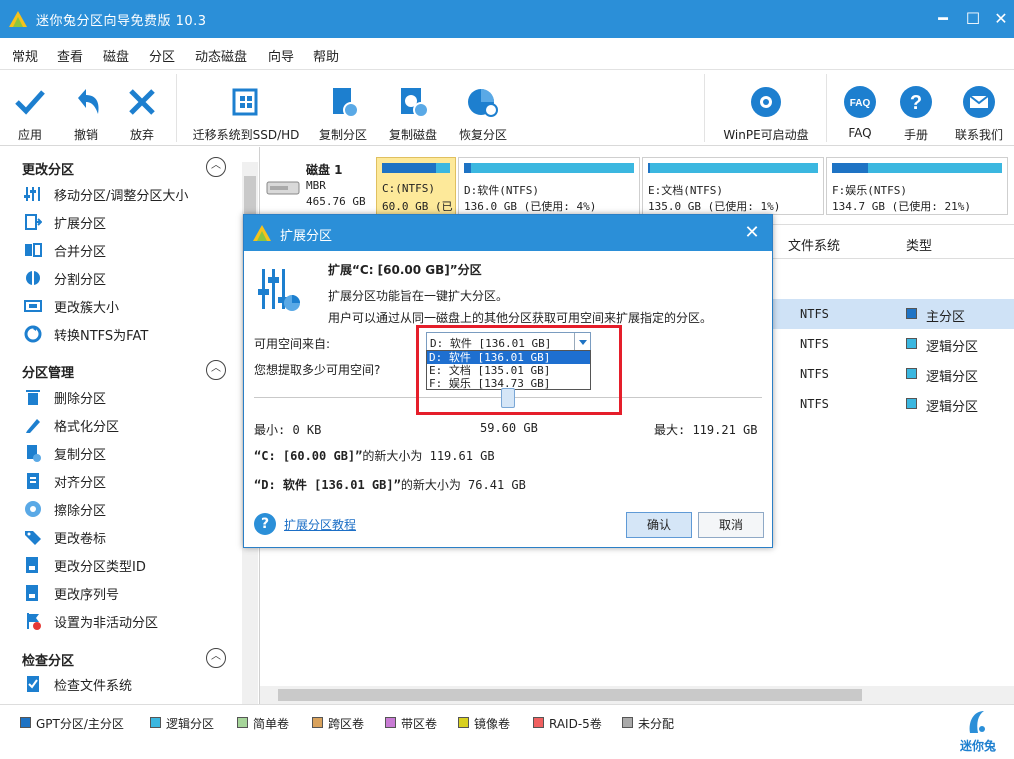 The width and height of the screenshot is (1014, 759). What do you see at coordinates (415, 103) in the screenshot?
I see `copy-disk-icon` at bounding box center [415, 103].